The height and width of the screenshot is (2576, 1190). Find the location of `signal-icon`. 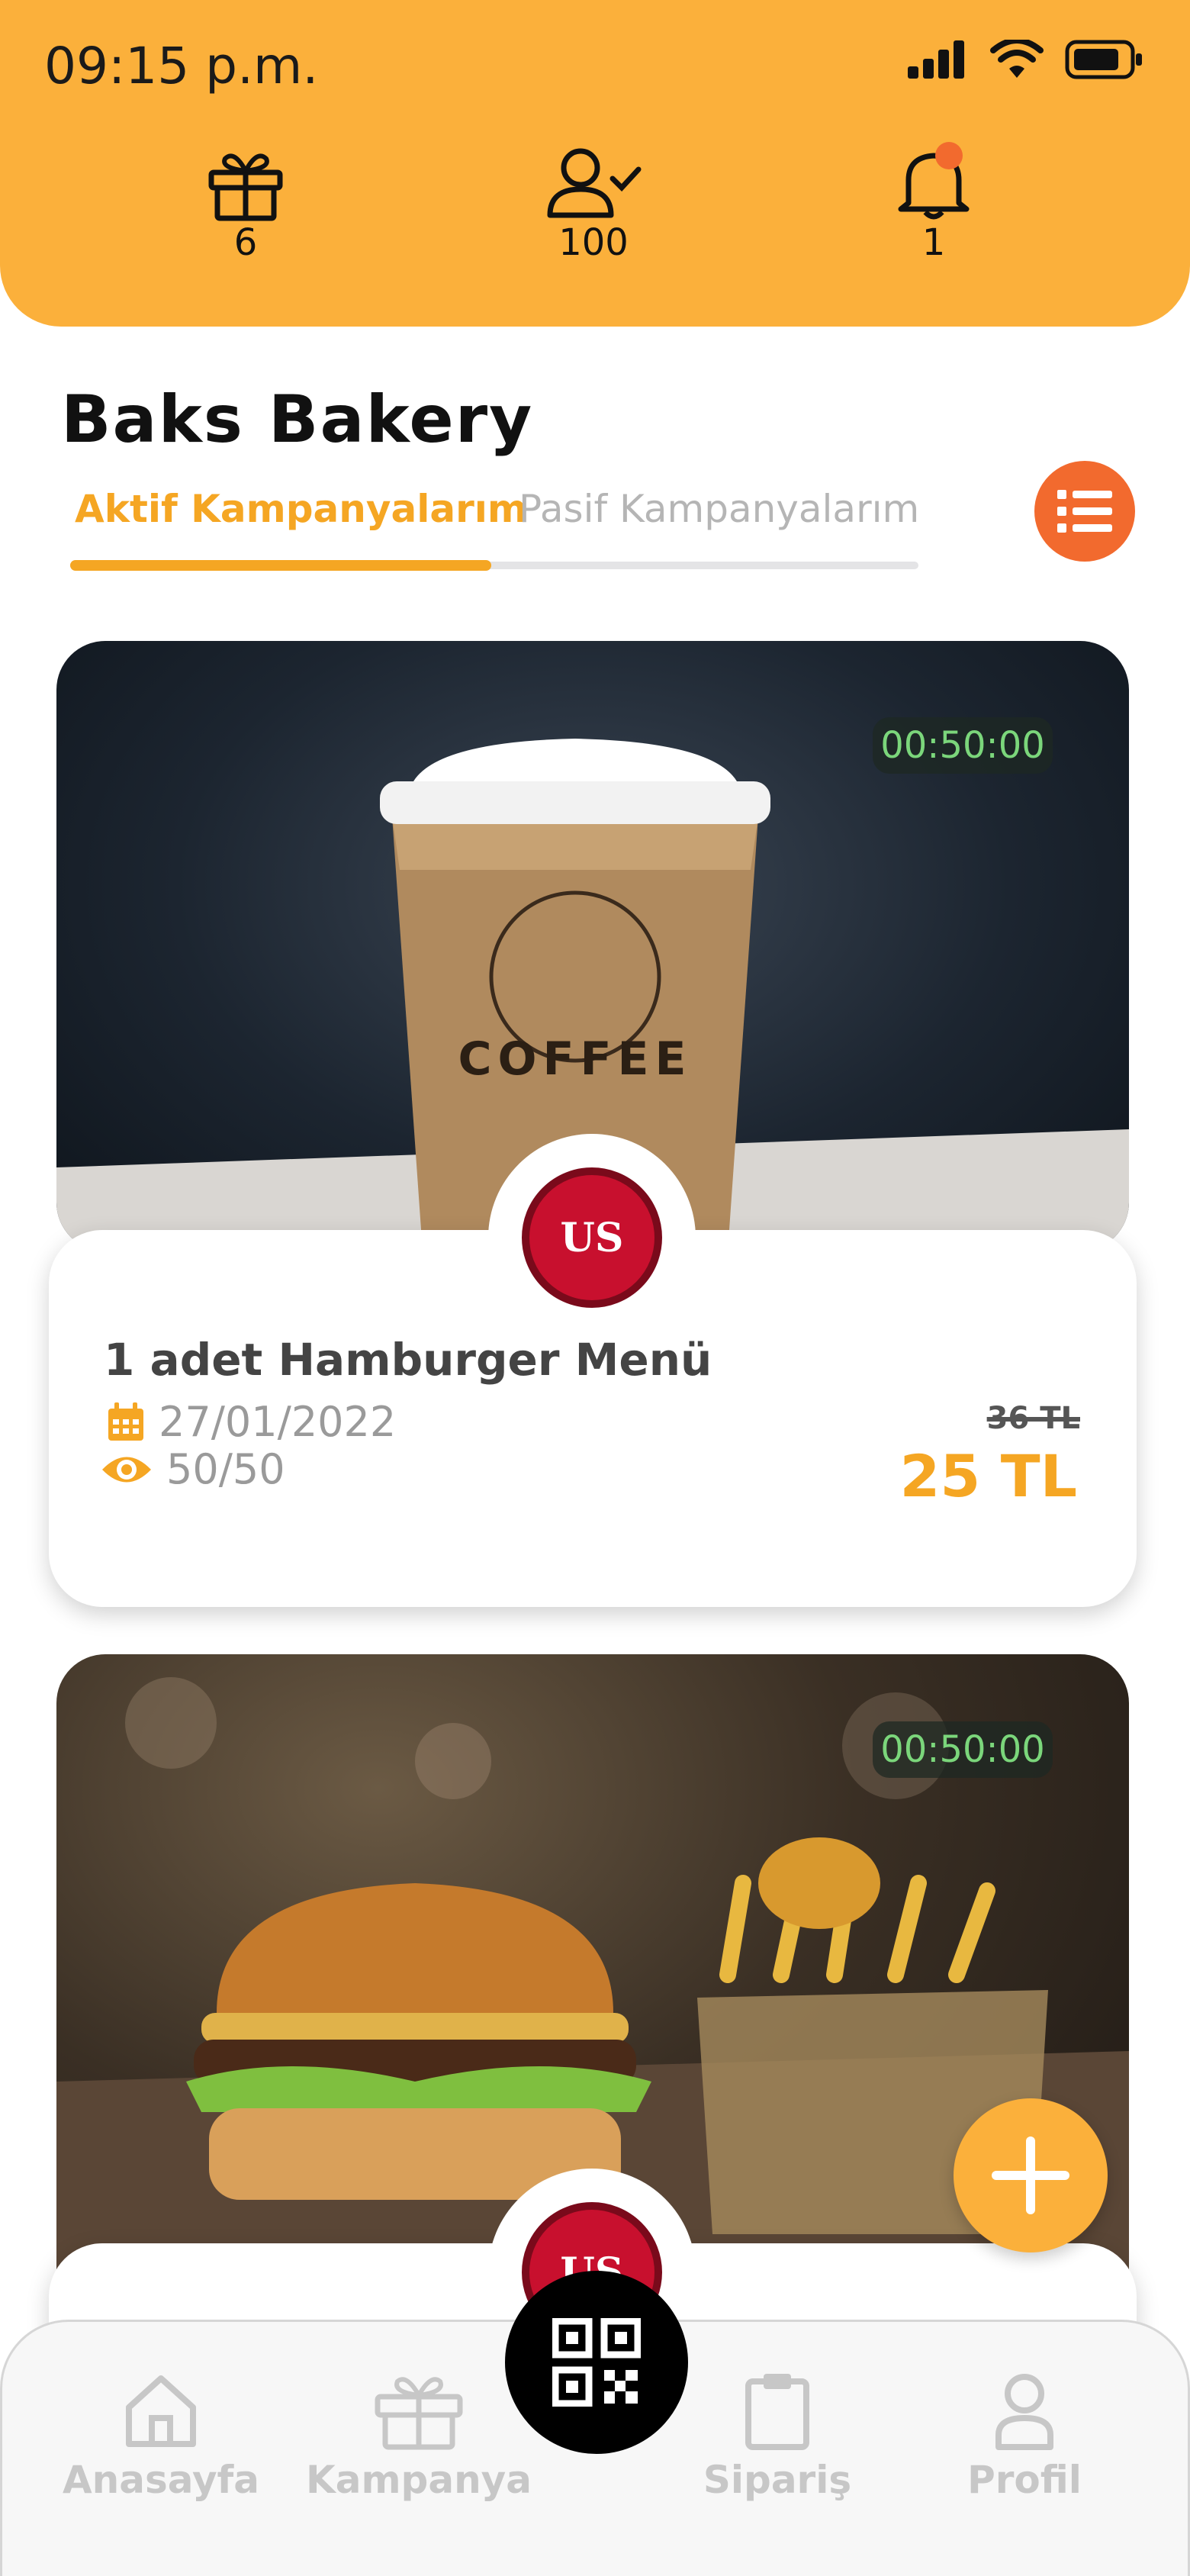

signal-icon is located at coordinates (936, 59).